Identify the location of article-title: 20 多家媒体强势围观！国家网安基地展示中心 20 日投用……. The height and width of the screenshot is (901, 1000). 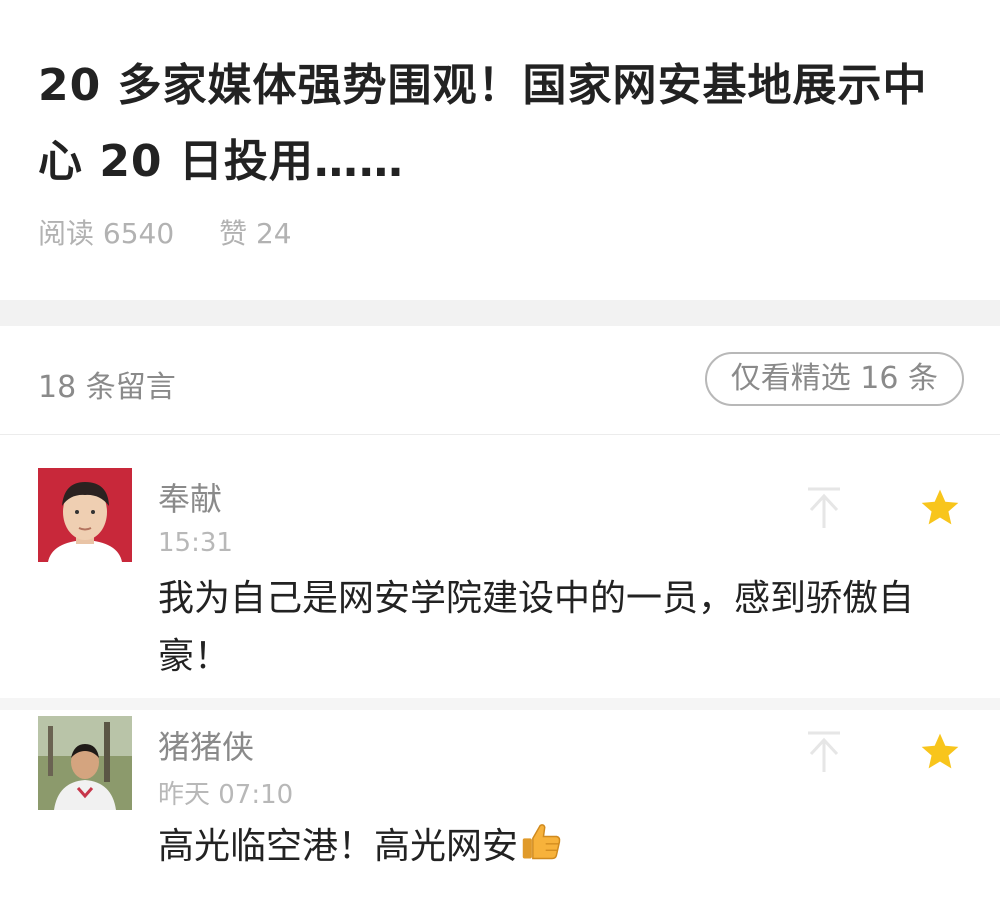
(483, 123).